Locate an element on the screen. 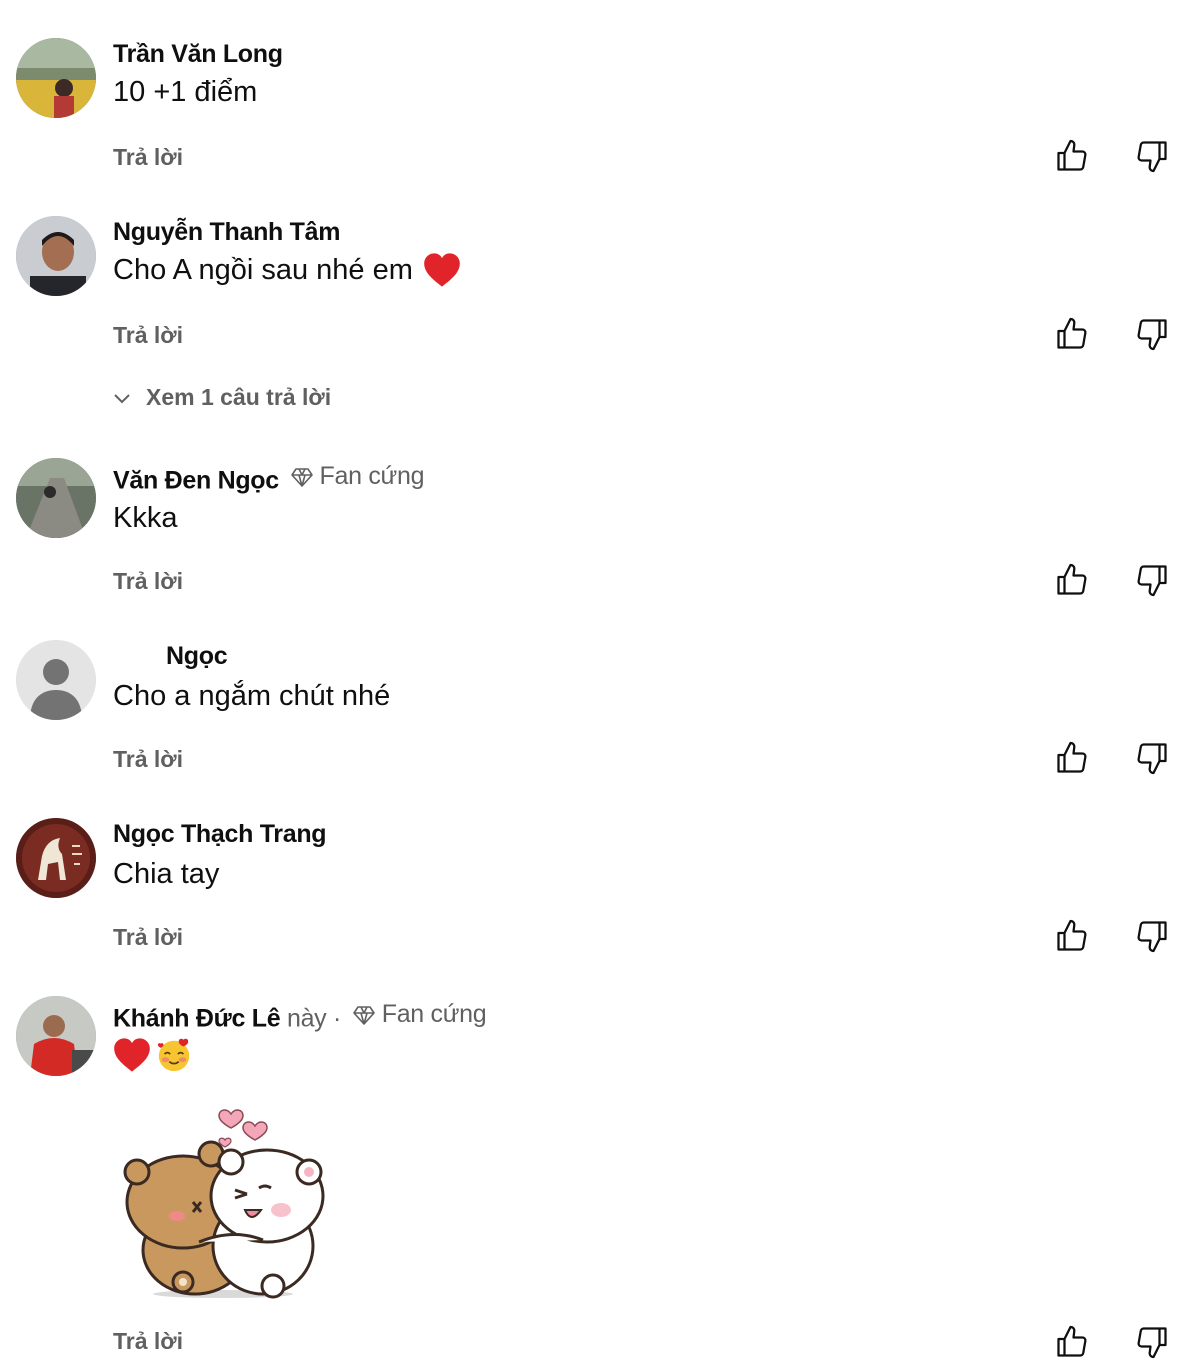 This screenshot has width=1188, height=1372. comment-author: Ngọc is located at coordinates (197, 656).